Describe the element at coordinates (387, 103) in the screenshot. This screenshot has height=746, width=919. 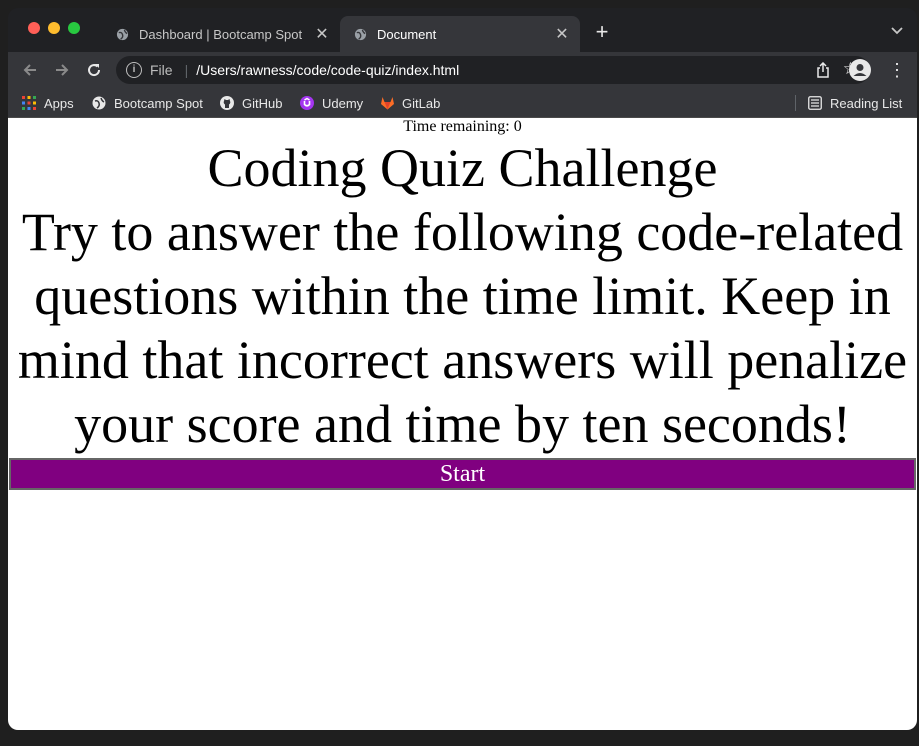
I see `gitlab-icon` at that location.